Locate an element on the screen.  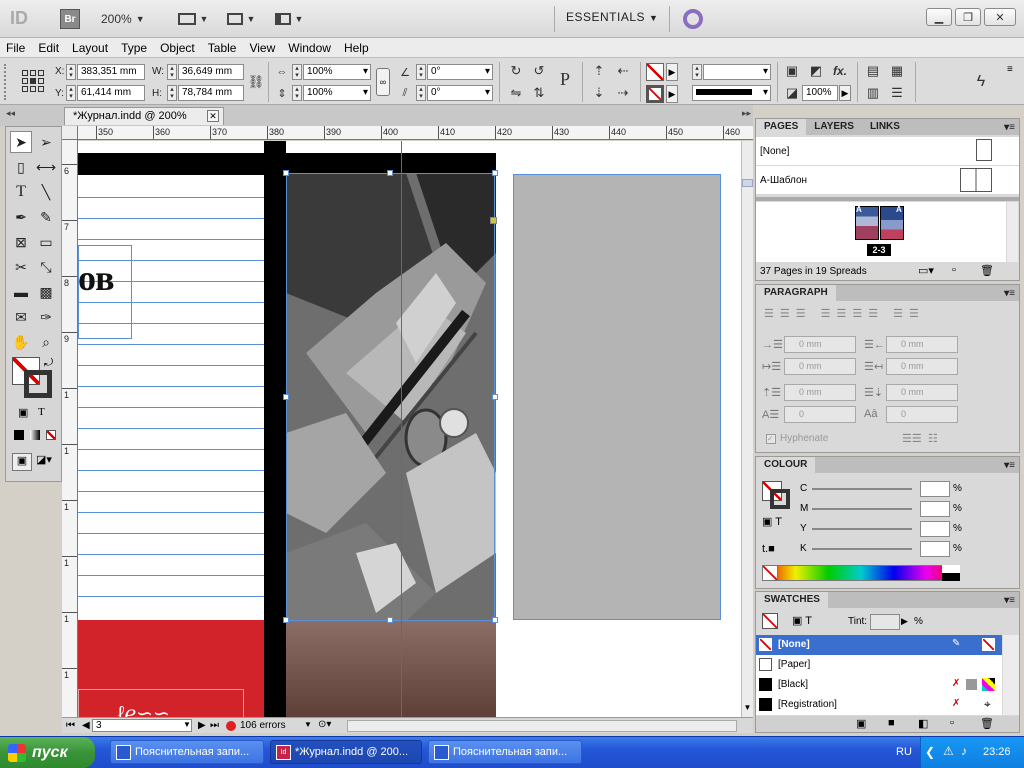
cyan-field is located at coordinates (935, 489).